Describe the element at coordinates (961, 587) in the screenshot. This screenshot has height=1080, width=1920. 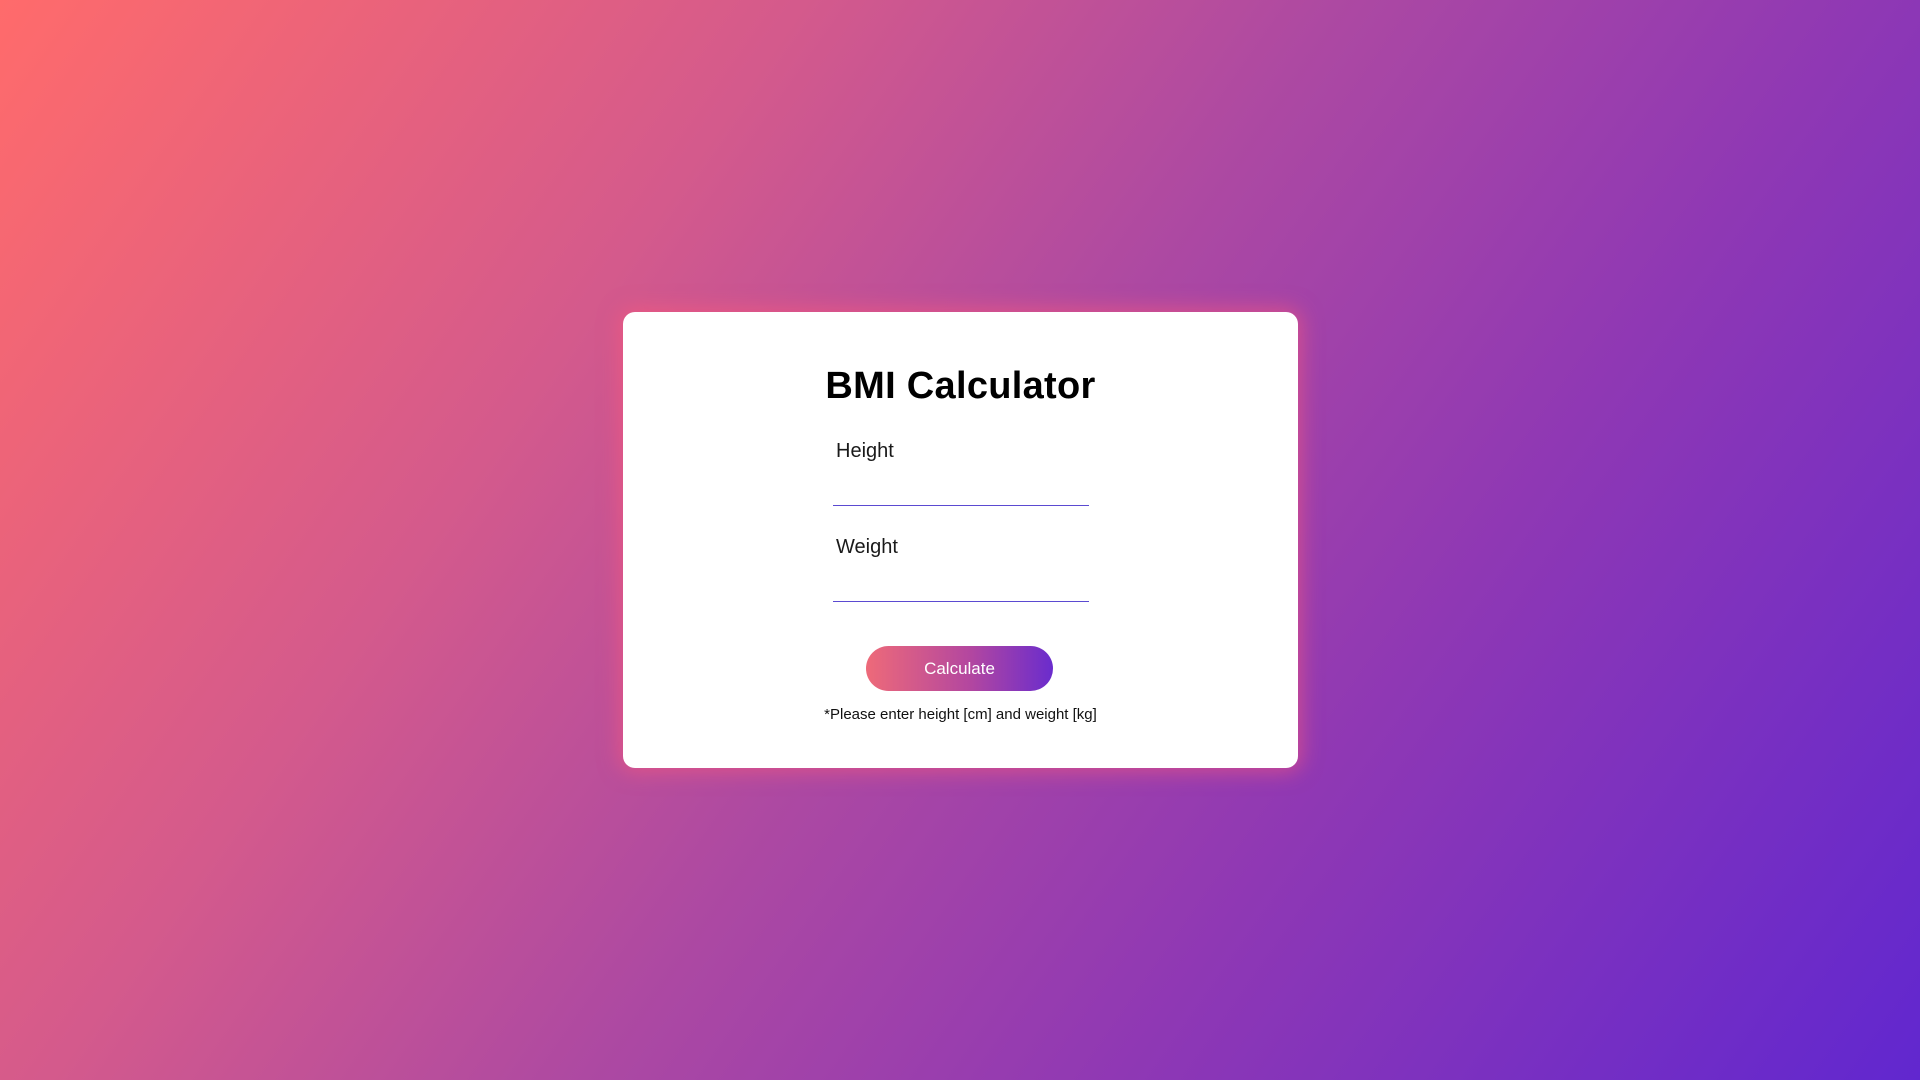
I see `weight-input` at that location.